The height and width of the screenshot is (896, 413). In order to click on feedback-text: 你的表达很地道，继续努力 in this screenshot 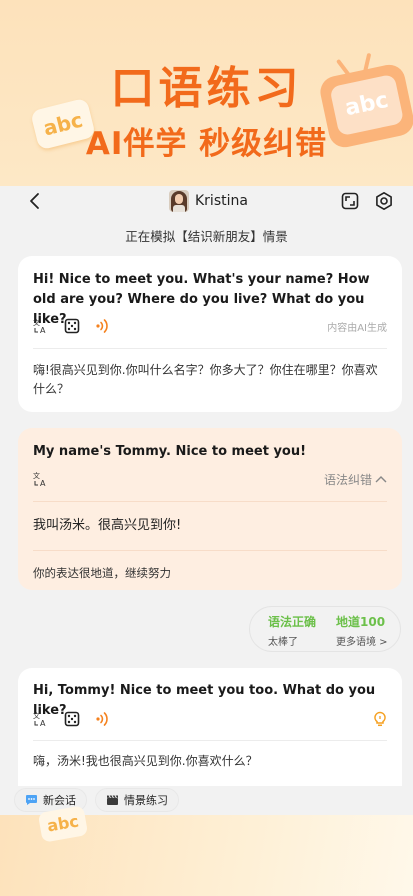, I will do `click(102, 573)`.